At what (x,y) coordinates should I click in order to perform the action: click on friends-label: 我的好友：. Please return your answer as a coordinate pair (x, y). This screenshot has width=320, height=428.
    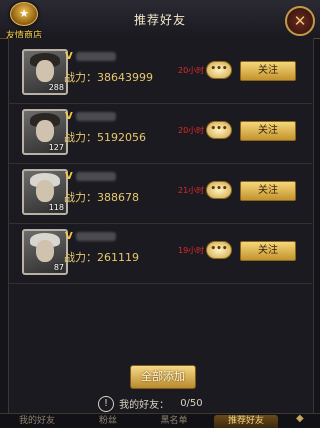
    Looking at the image, I should click on (144, 405).